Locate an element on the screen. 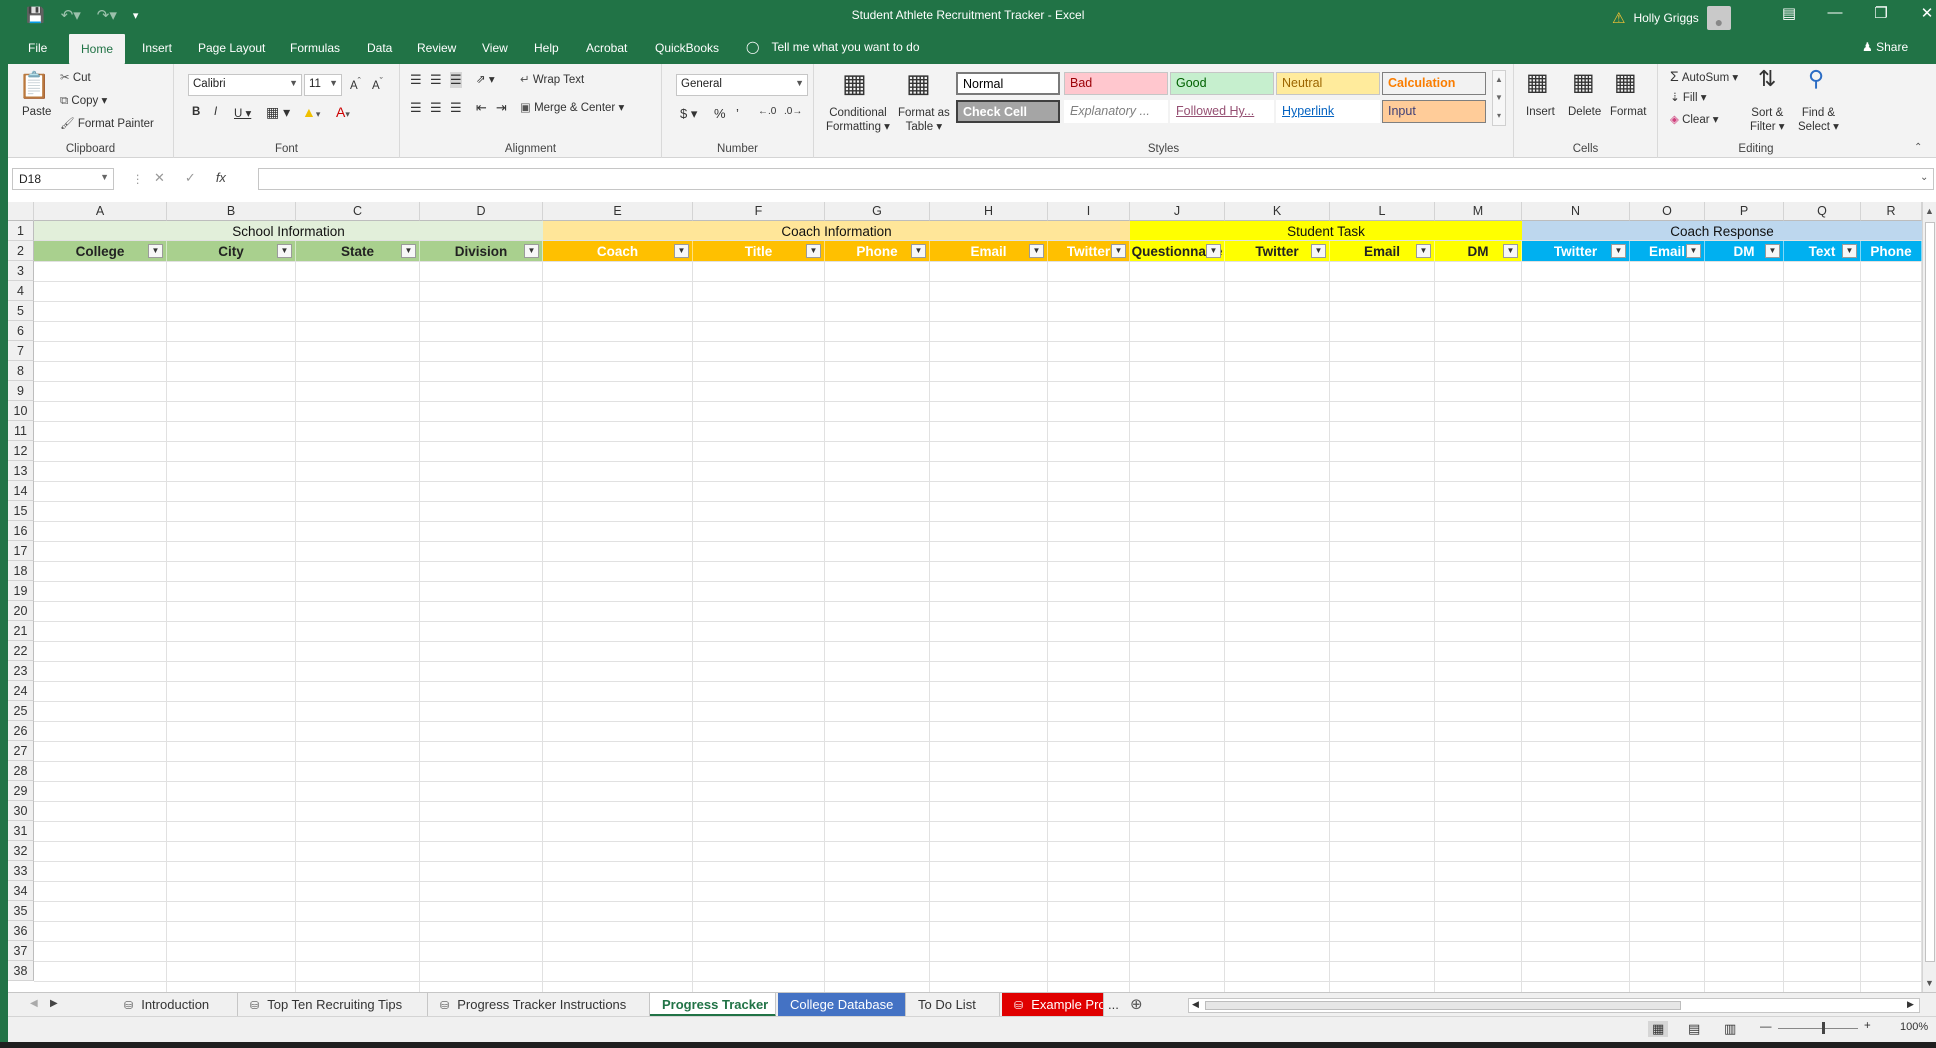 This screenshot has width=1936, height=1048. table-header-cell: Twitter ▼ is located at coordinates (1277, 251).